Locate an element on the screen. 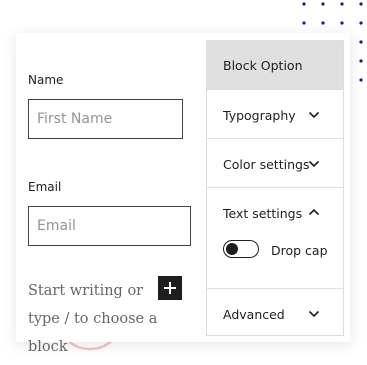  text-settings-label: Text settings is located at coordinates (263, 213).